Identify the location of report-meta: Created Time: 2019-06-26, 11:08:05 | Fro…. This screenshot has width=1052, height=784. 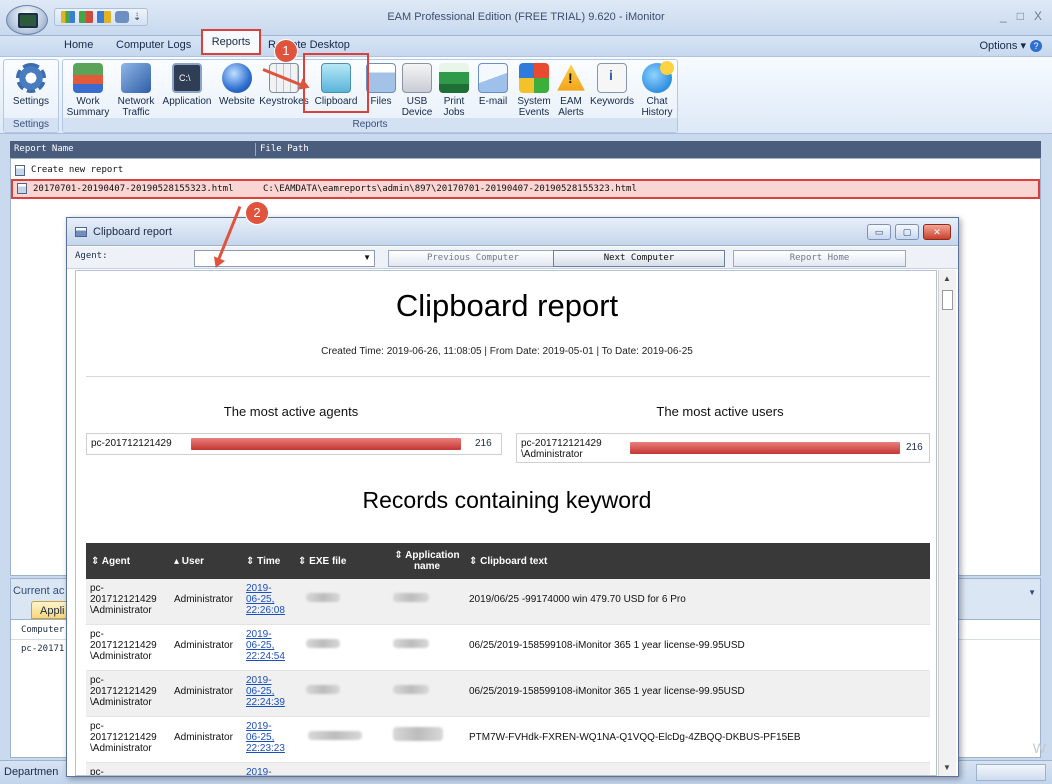
(507, 351).